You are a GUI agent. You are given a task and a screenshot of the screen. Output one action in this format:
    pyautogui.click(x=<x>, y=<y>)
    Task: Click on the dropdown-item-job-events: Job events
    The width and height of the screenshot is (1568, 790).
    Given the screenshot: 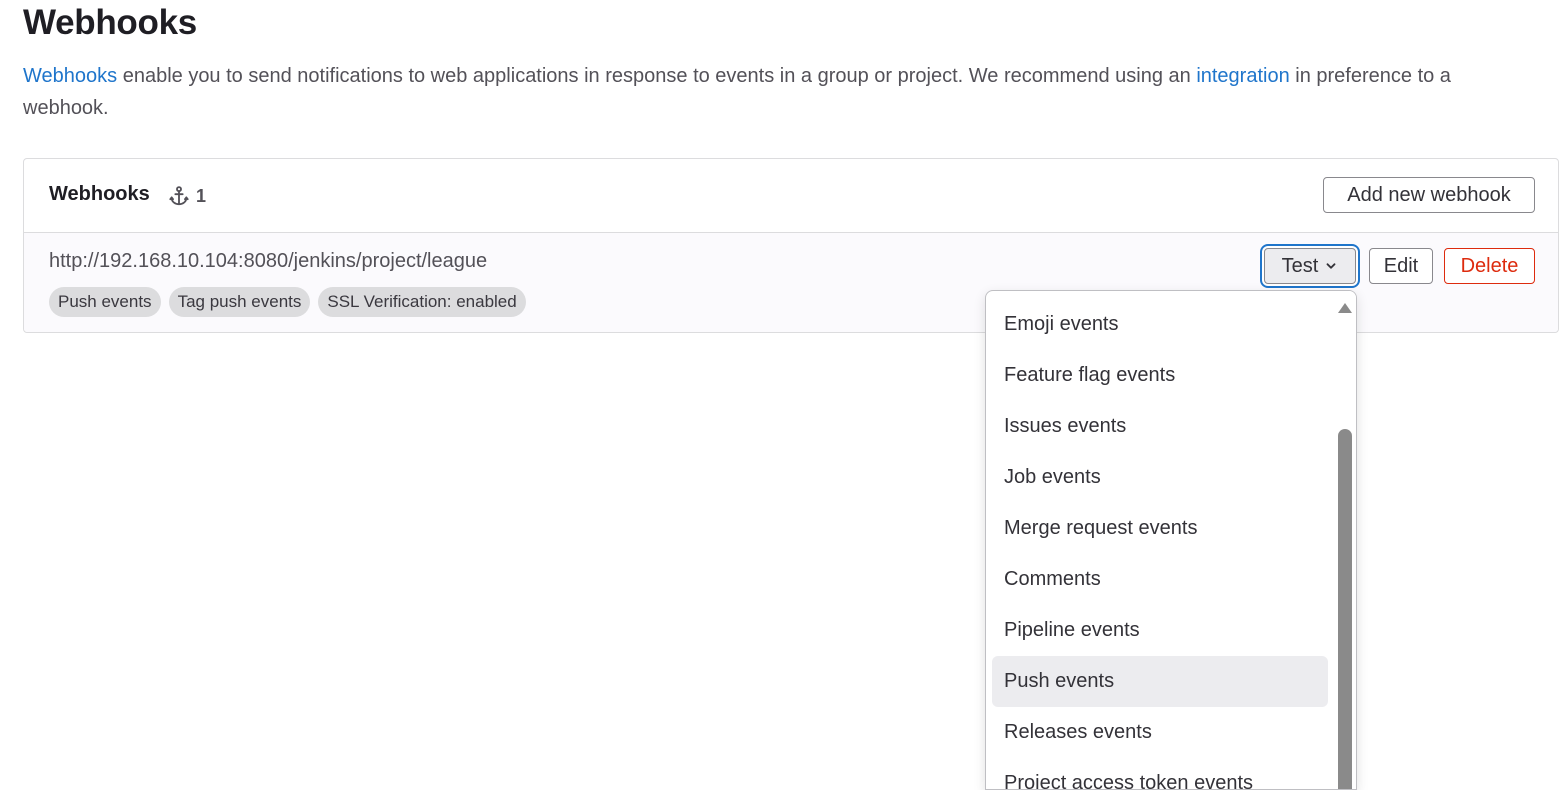 What is the action you would take?
    pyautogui.click(x=1160, y=477)
    